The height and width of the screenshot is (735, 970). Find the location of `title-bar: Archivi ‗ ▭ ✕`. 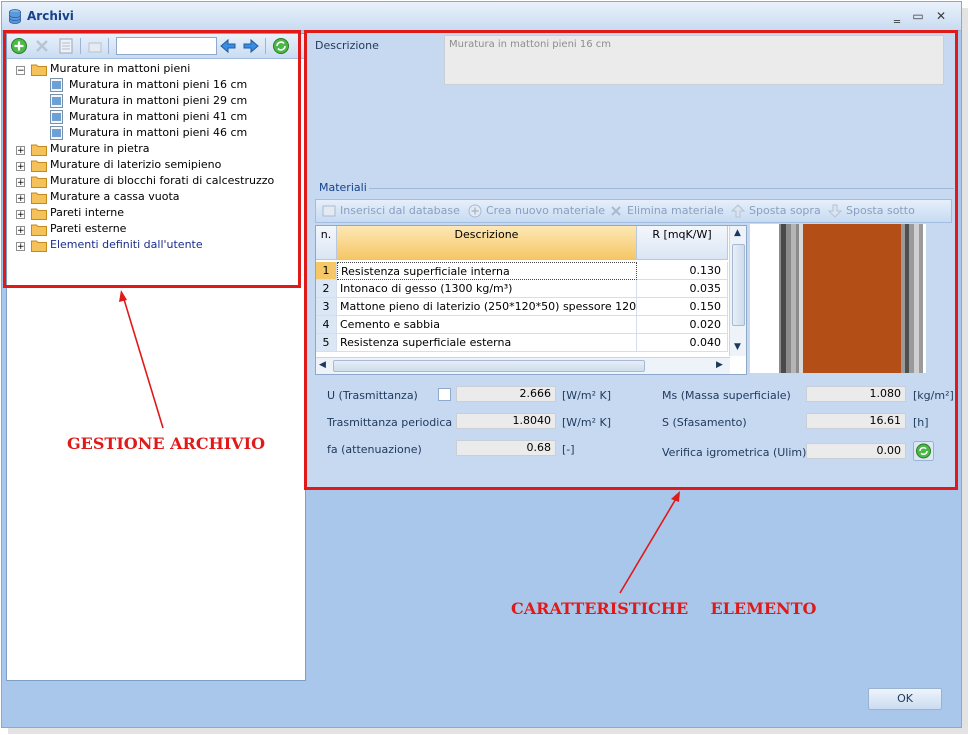

title-bar: Archivi ‗ ▭ ✕ is located at coordinates (481, 16).